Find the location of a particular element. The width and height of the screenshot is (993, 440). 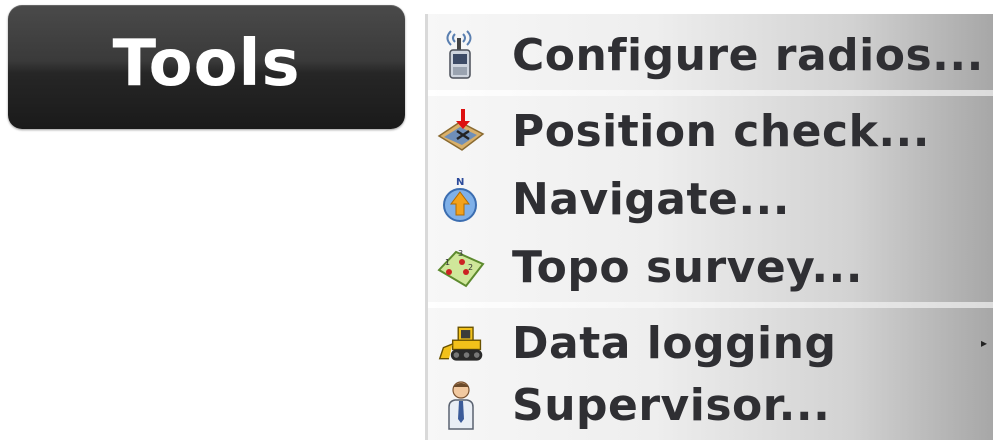

svg-text: 2 is located at coordinates (470, 267).